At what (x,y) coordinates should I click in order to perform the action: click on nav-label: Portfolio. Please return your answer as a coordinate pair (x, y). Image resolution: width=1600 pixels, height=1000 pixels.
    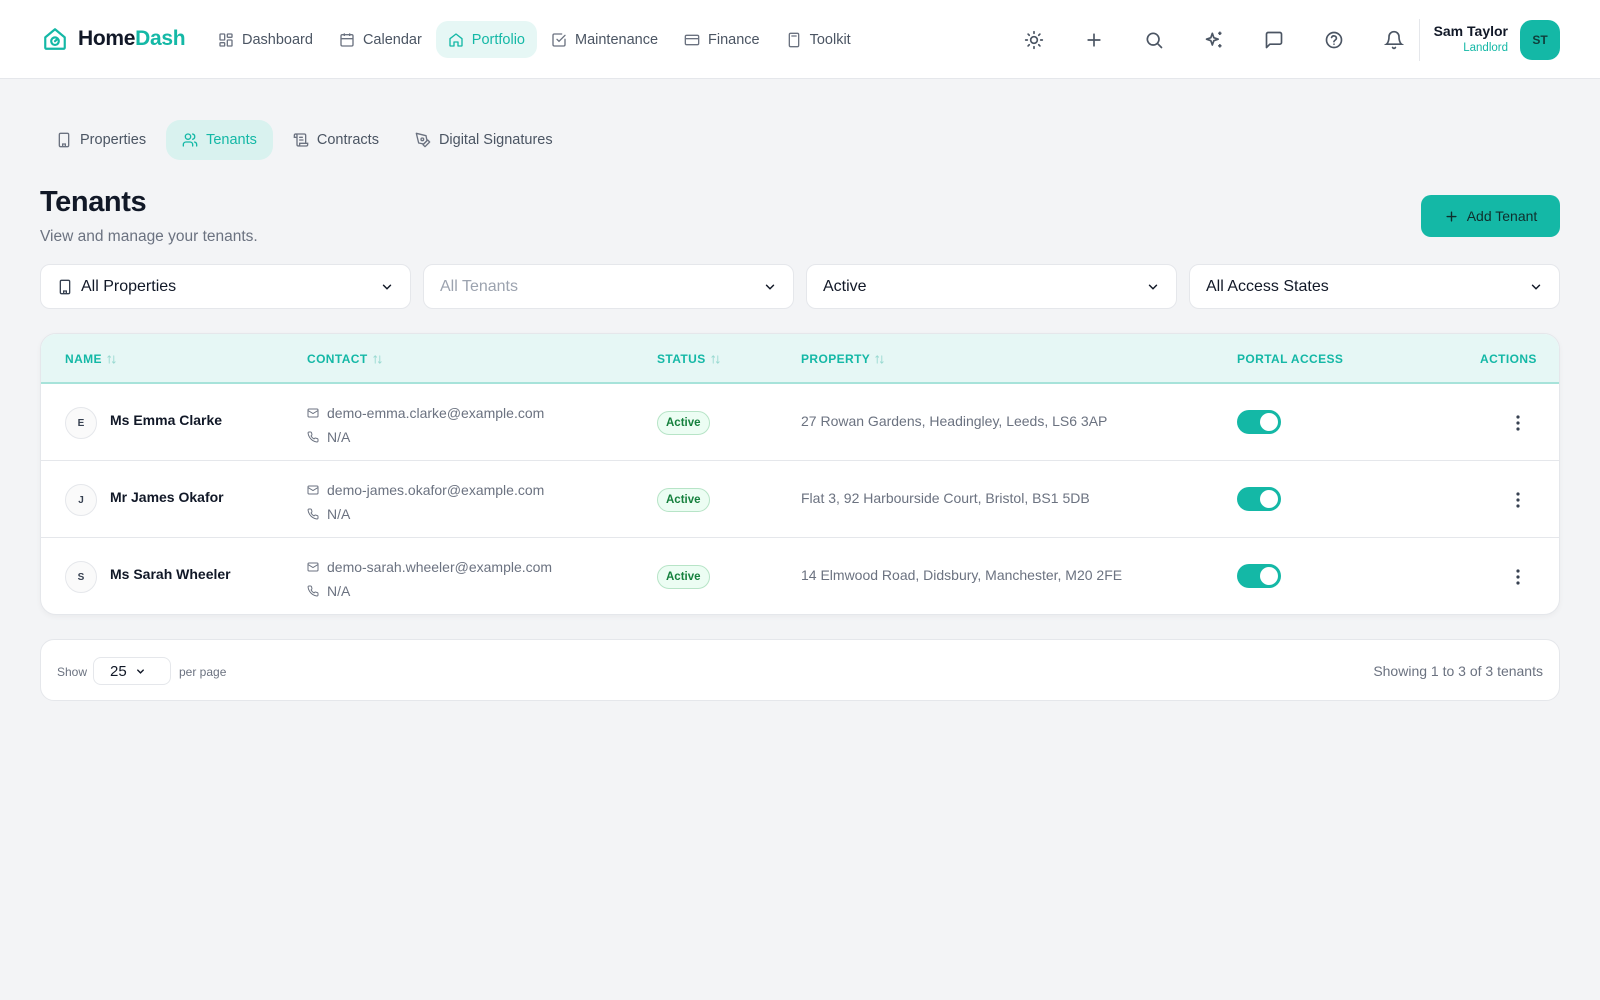
    Looking at the image, I should click on (498, 39).